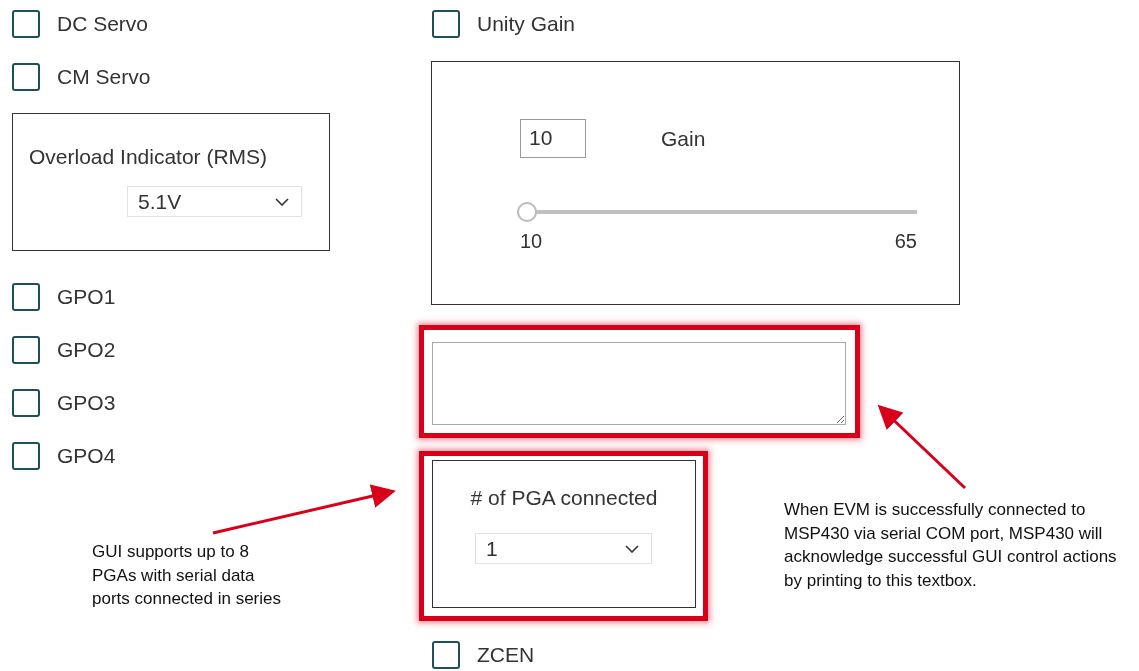  I want to click on annotation-text: When EVM is successfully connected to MSP430 via serial COM port, MSP430 will acknowledge successful GUI control actions by printing to this textbox., so click(951, 545).